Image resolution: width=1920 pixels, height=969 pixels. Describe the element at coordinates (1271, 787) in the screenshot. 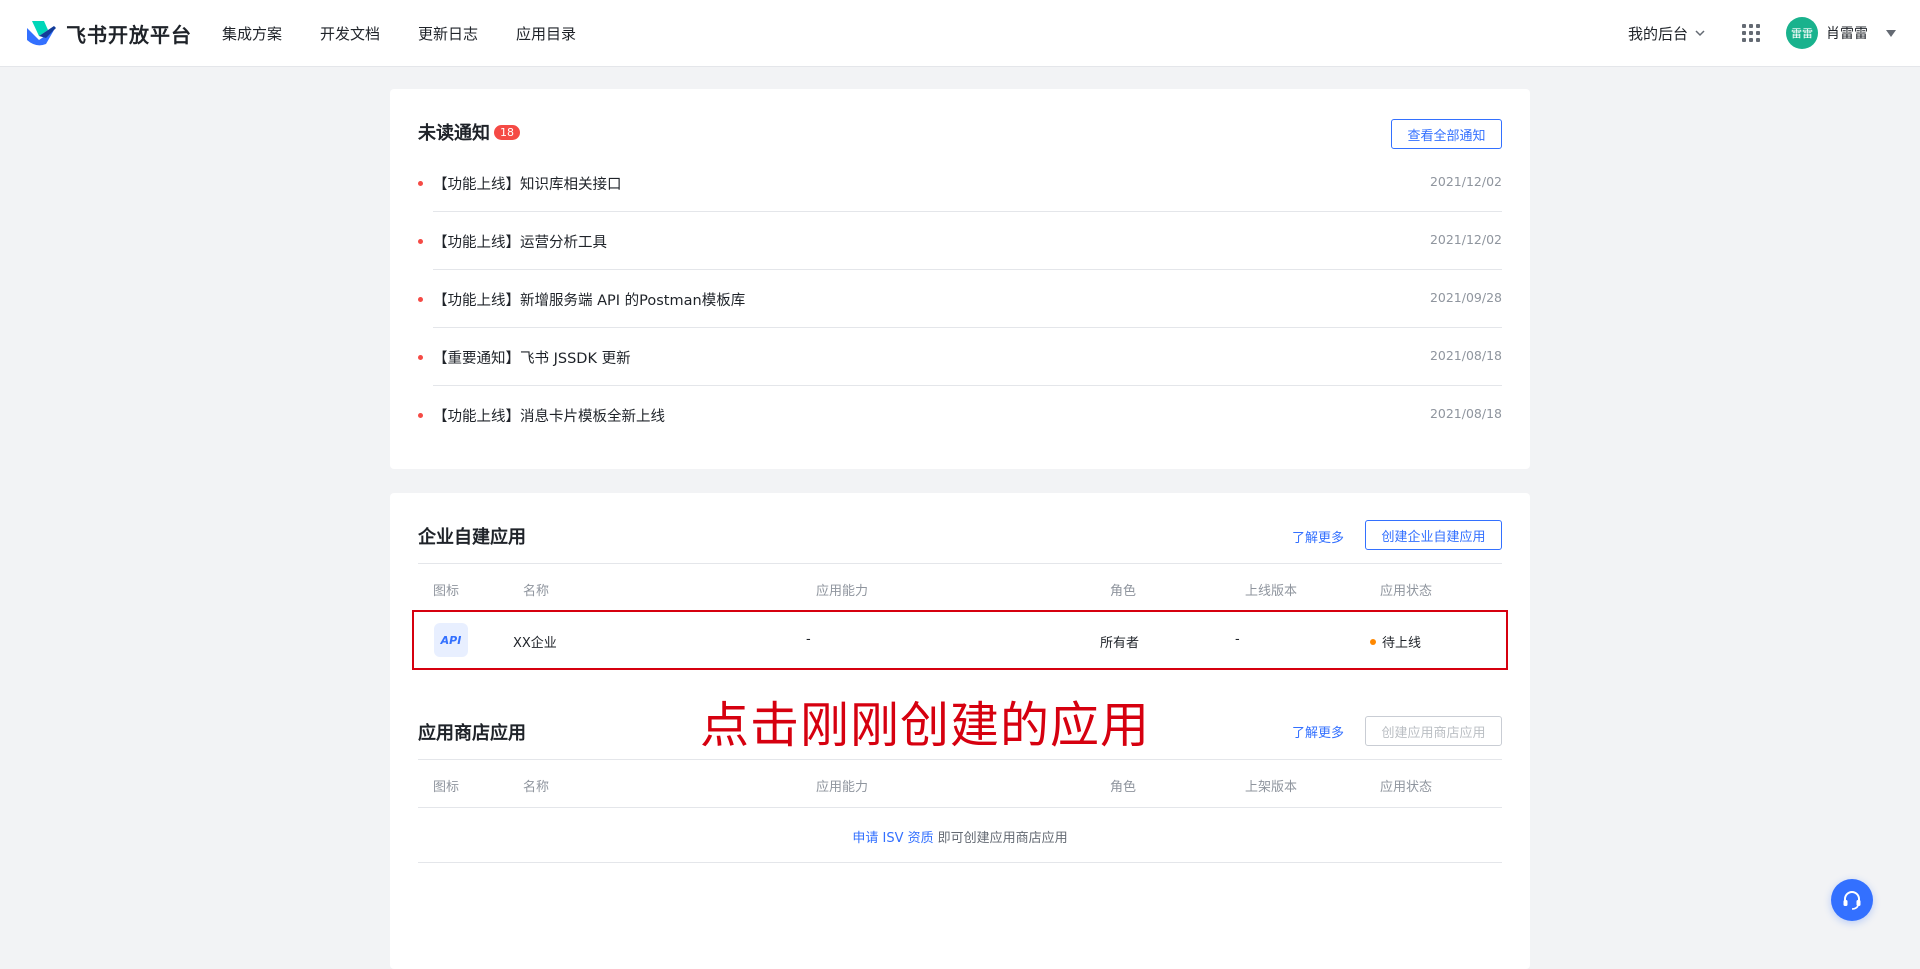

I see `col-version: 上架版本` at that location.